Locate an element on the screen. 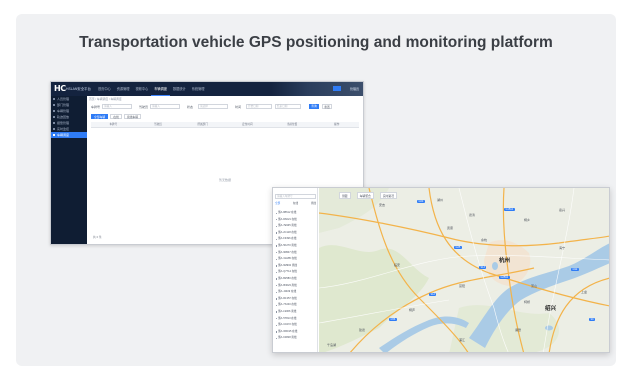 The height and width of the screenshot is (379, 632). tab-bar: 全部车辆 在线 离线车辆 is located at coordinates (116, 117).